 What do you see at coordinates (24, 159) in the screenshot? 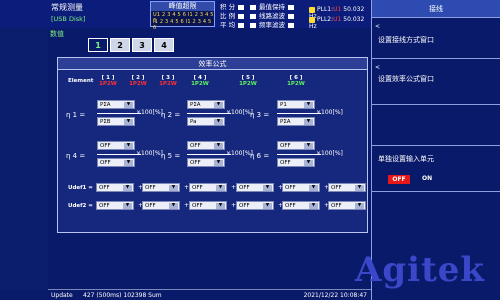
I see `left-strip` at bounding box center [24, 159].